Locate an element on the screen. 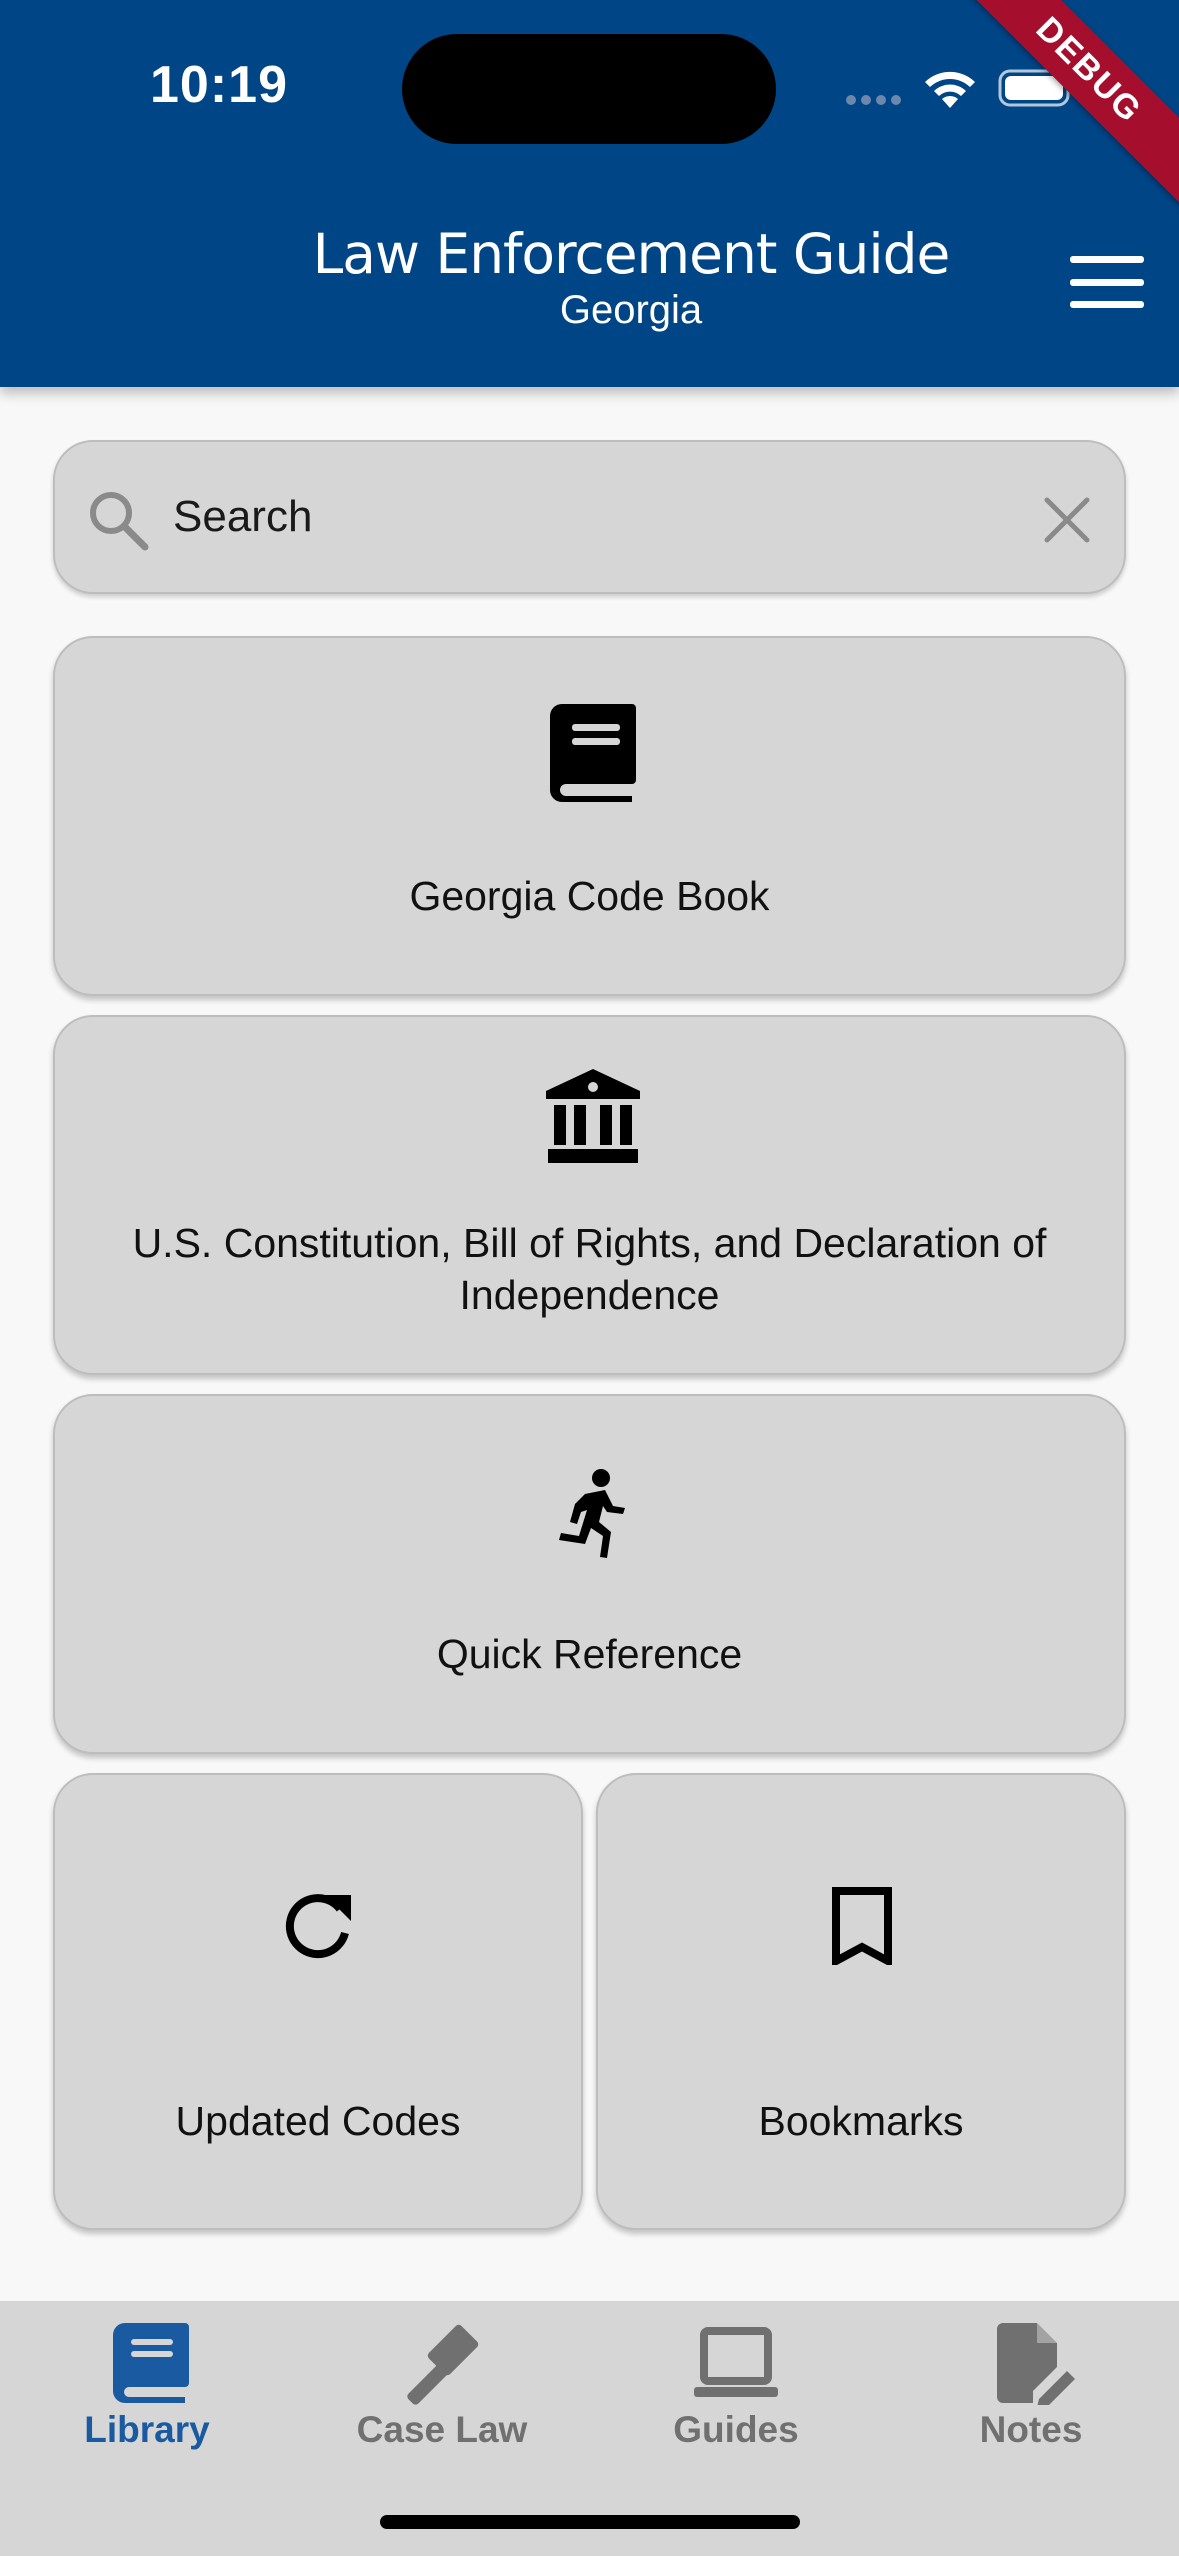 The height and width of the screenshot is (2556, 1179). app-subtitle: Georgia is located at coordinates (631, 310).